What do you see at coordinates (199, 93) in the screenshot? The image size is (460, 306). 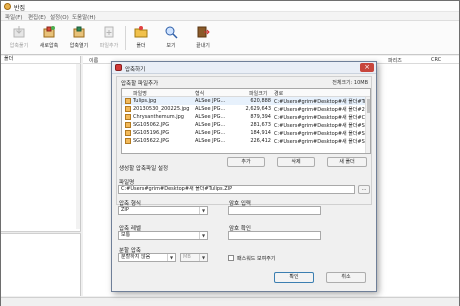 I see `col-type: 형식` at bounding box center [199, 93].